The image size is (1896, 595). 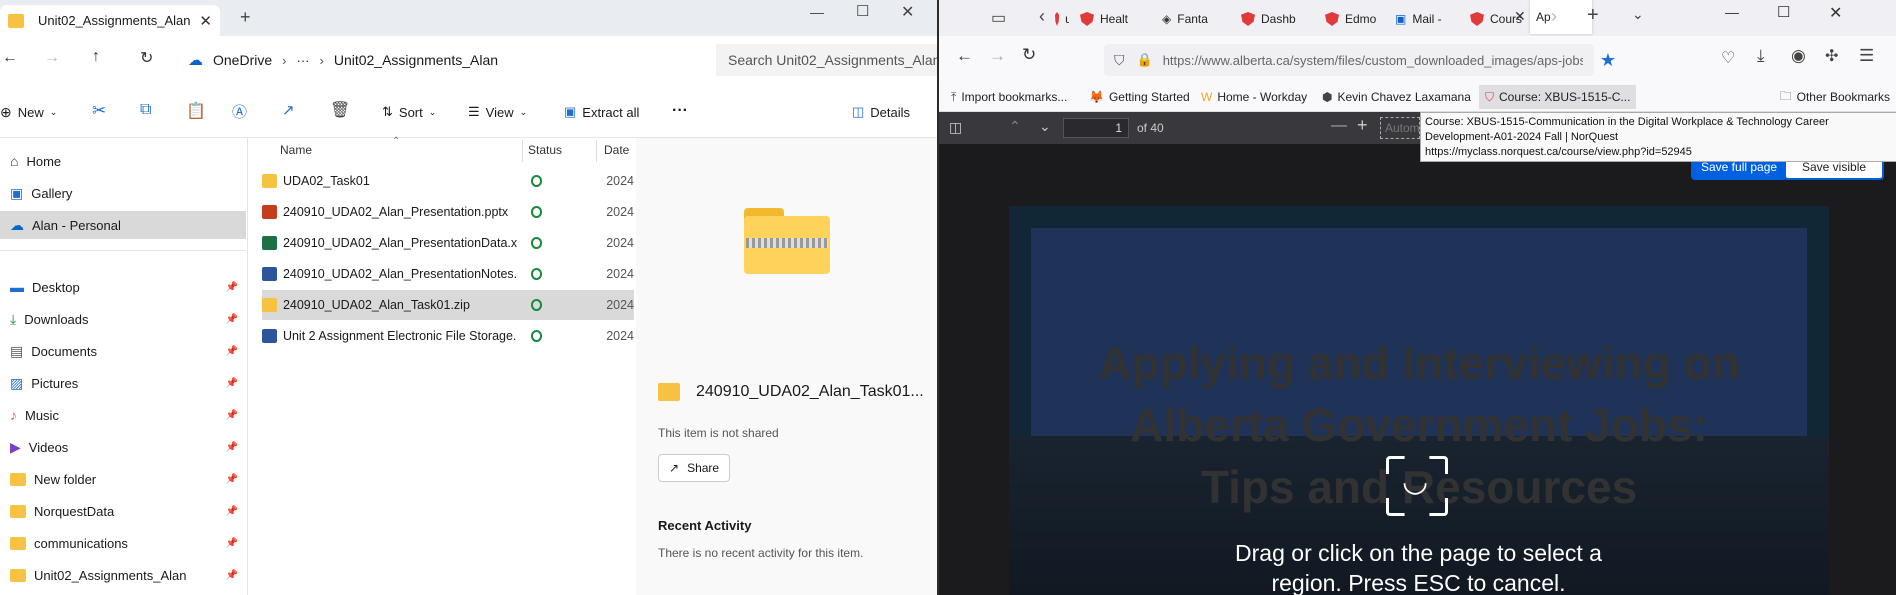 I want to click on new-button: ⊕ New ⌄, so click(x=28, y=112).